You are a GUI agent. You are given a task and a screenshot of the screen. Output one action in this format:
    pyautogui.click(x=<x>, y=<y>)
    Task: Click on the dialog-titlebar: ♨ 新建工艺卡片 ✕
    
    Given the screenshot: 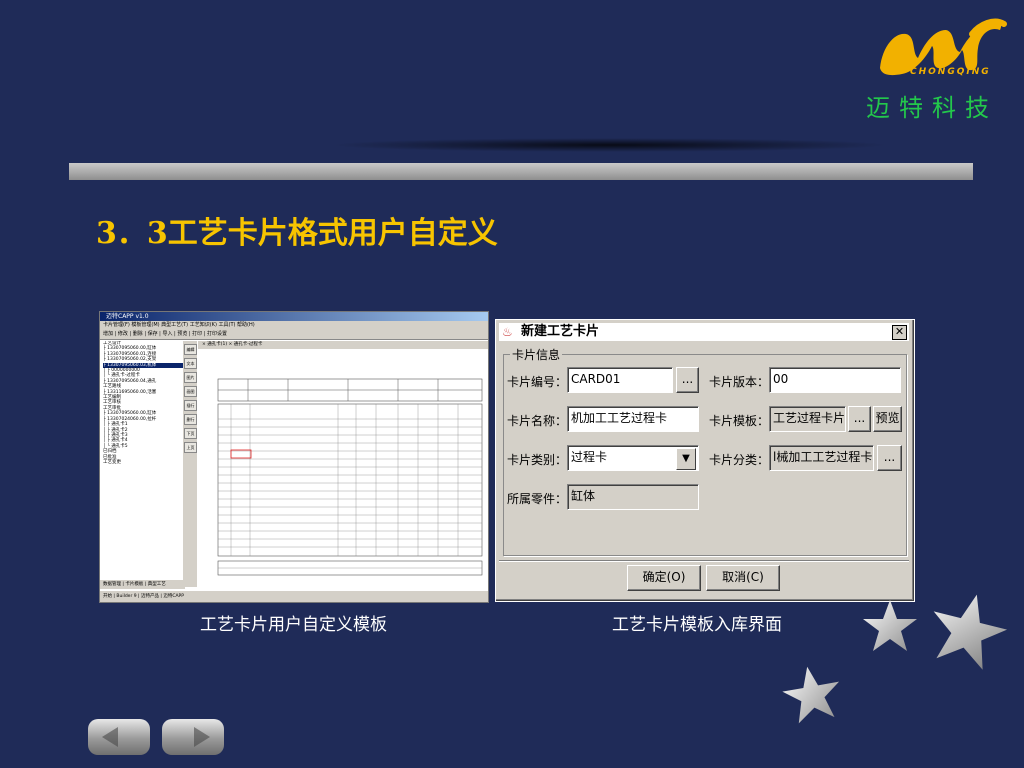 What is the action you would take?
    pyautogui.click(x=704, y=332)
    